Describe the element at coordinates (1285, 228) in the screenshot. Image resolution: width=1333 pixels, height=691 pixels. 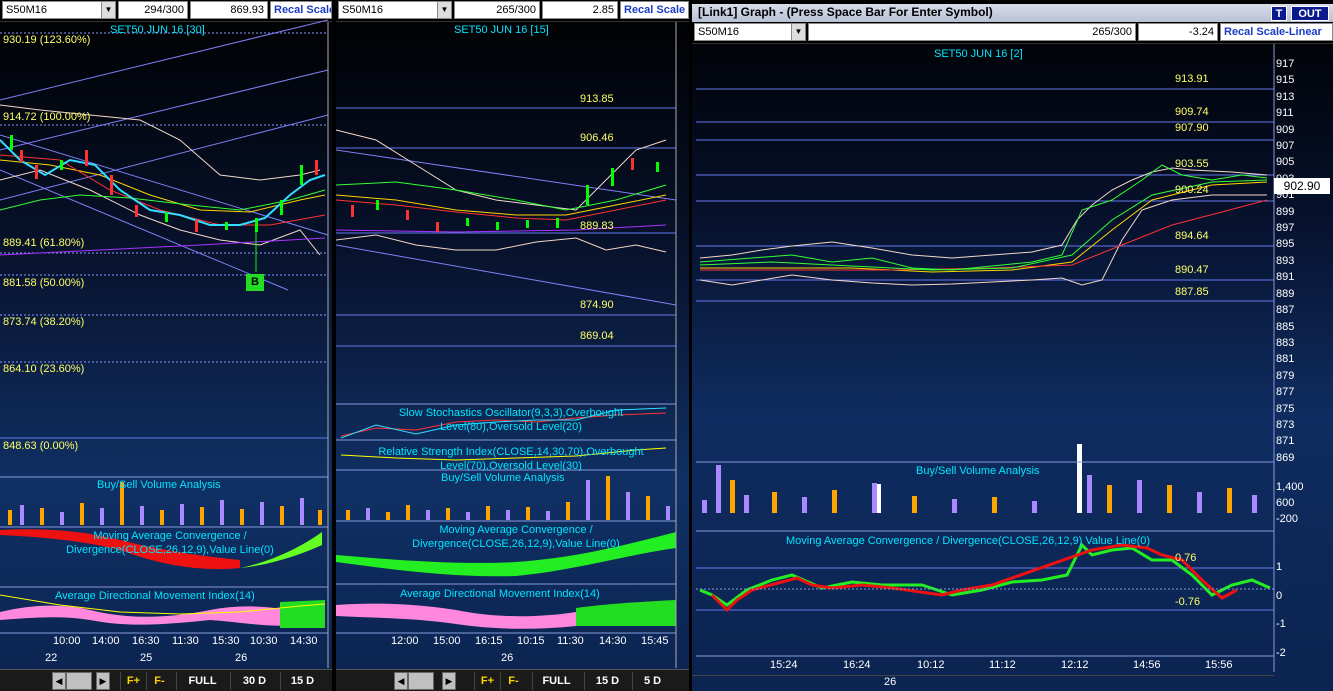
I see `price-tick: 897` at that location.